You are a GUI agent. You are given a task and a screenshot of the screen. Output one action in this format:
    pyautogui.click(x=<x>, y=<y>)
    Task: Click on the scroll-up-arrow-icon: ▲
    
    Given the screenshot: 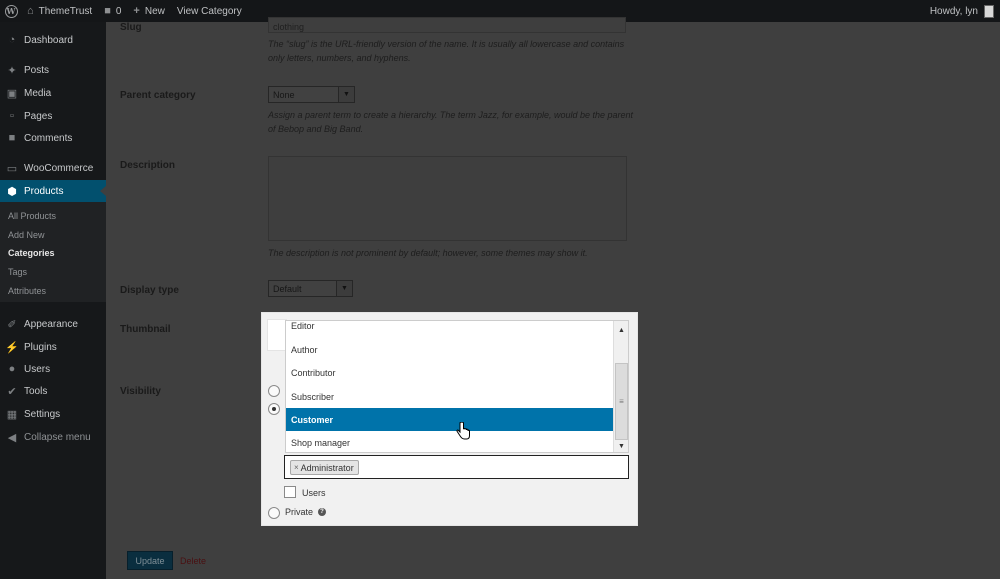 What is the action you would take?
    pyautogui.click(x=621, y=330)
    